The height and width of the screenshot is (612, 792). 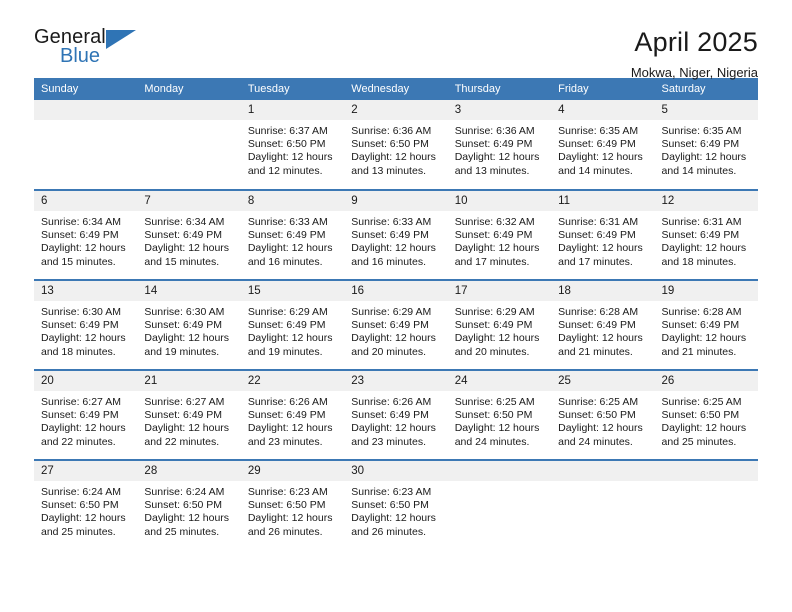 I want to click on day-number: 14, so click(x=189, y=291).